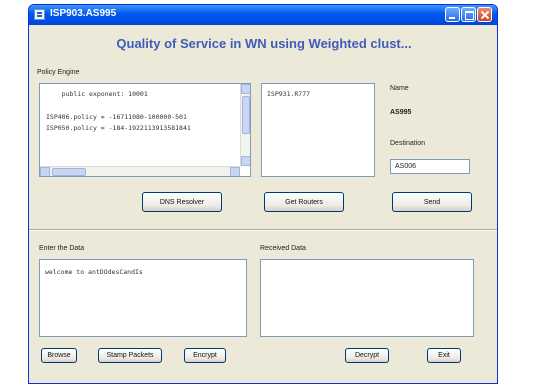 Image resolution: width=555 pixels, height=390 pixels. I want to click on policy-line-1: public exponent: 10001, so click(97, 94).